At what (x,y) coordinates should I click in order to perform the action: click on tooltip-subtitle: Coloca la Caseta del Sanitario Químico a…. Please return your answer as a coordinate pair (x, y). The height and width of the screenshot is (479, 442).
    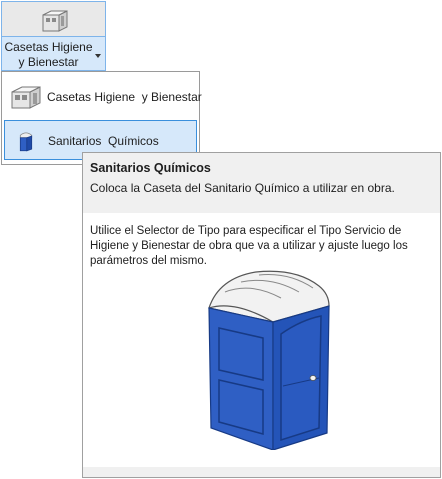
    Looking at the image, I should click on (242, 188).